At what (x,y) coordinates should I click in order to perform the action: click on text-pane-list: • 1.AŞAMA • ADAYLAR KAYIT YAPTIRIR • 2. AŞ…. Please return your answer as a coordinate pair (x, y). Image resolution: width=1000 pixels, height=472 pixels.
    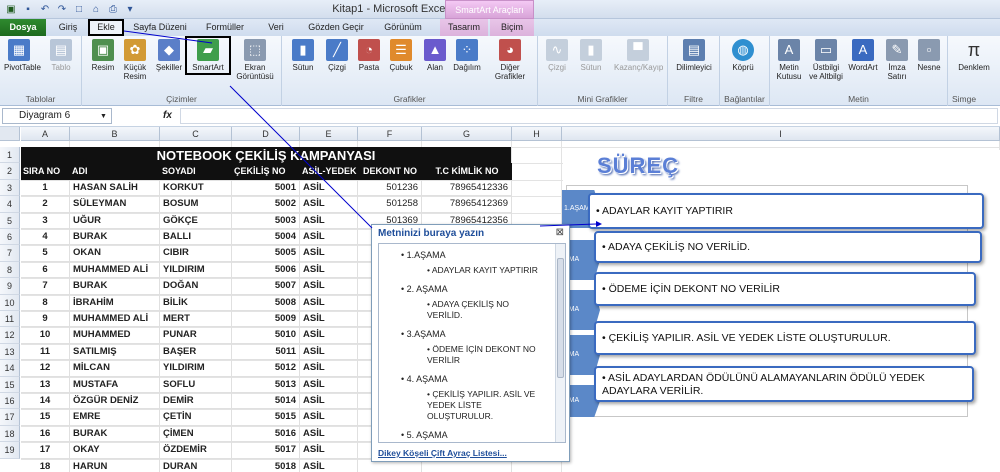
    Looking at the image, I should click on (472, 343).